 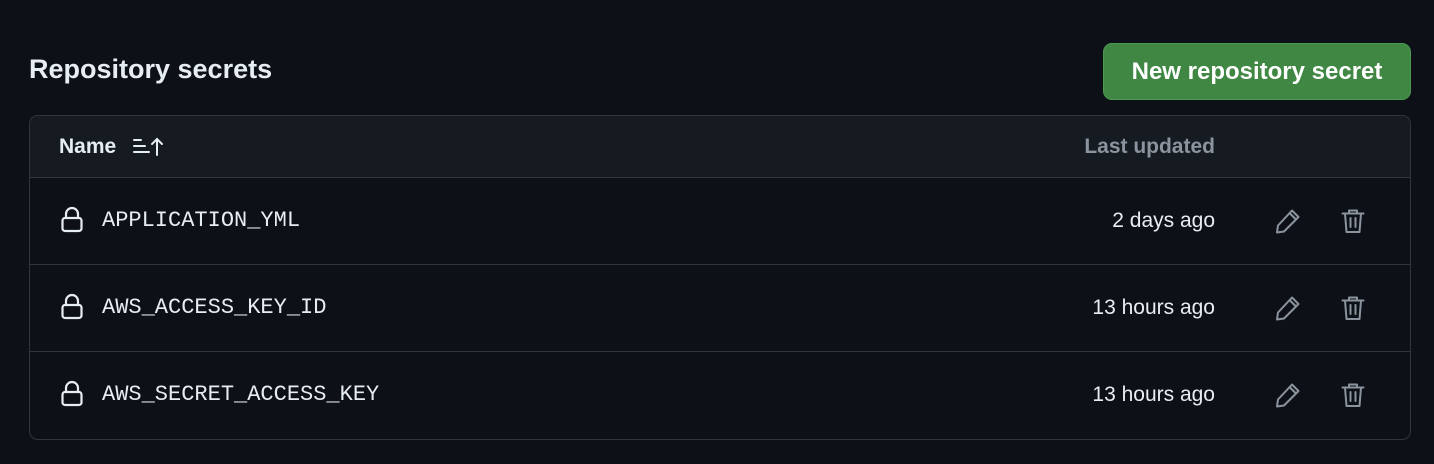 What do you see at coordinates (241, 394) in the screenshot?
I see `secret-name: AWS_SECRET_ACCESS_KEY` at bounding box center [241, 394].